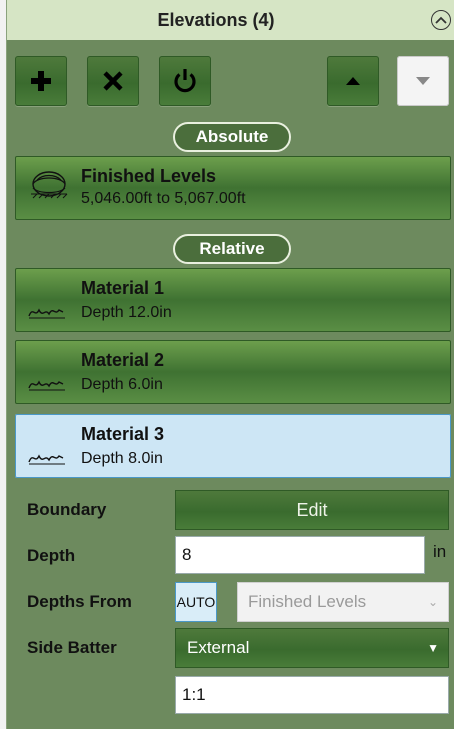 This screenshot has width=454, height=729. What do you see at coordinates (216, 20) in the screenshot?
I see `panel-title: Elevations (4)` at bounding box center [216, 20].